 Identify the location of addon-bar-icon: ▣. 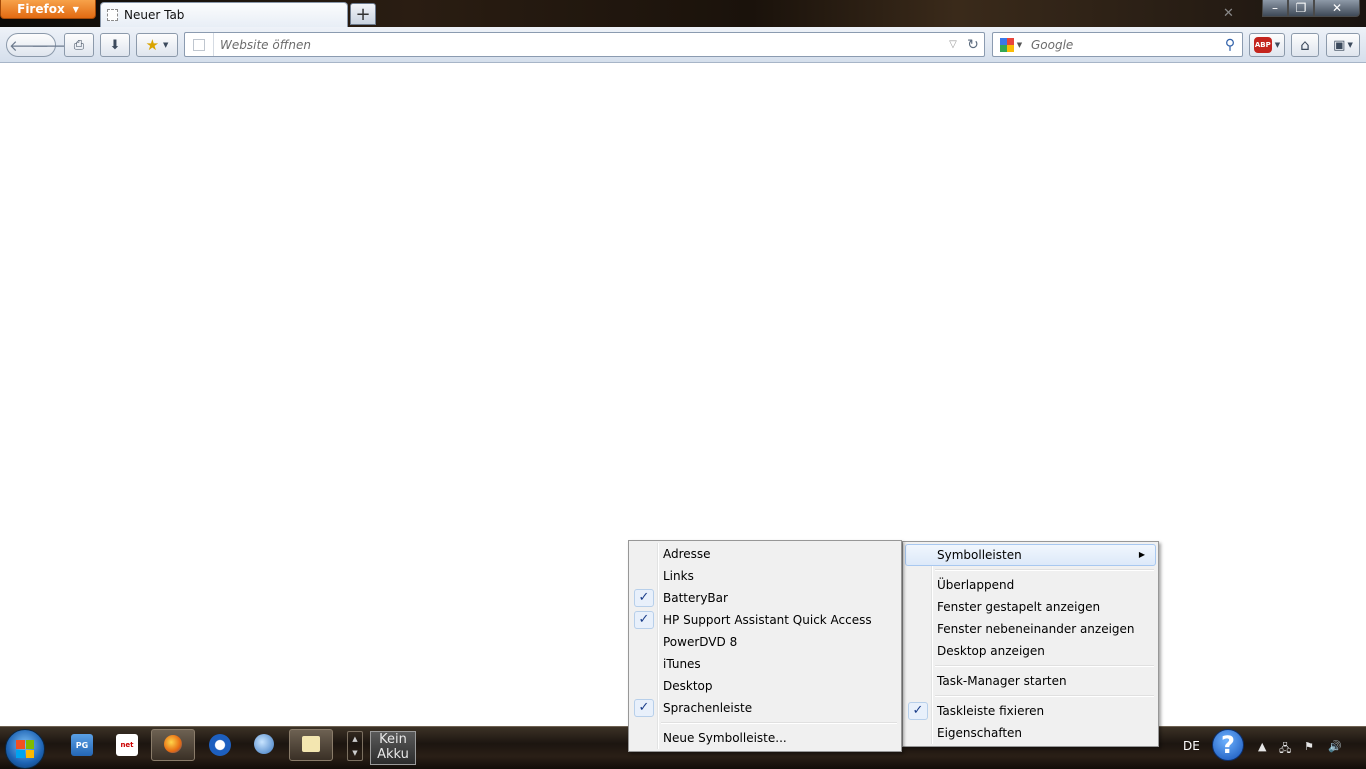
(1339, 45).